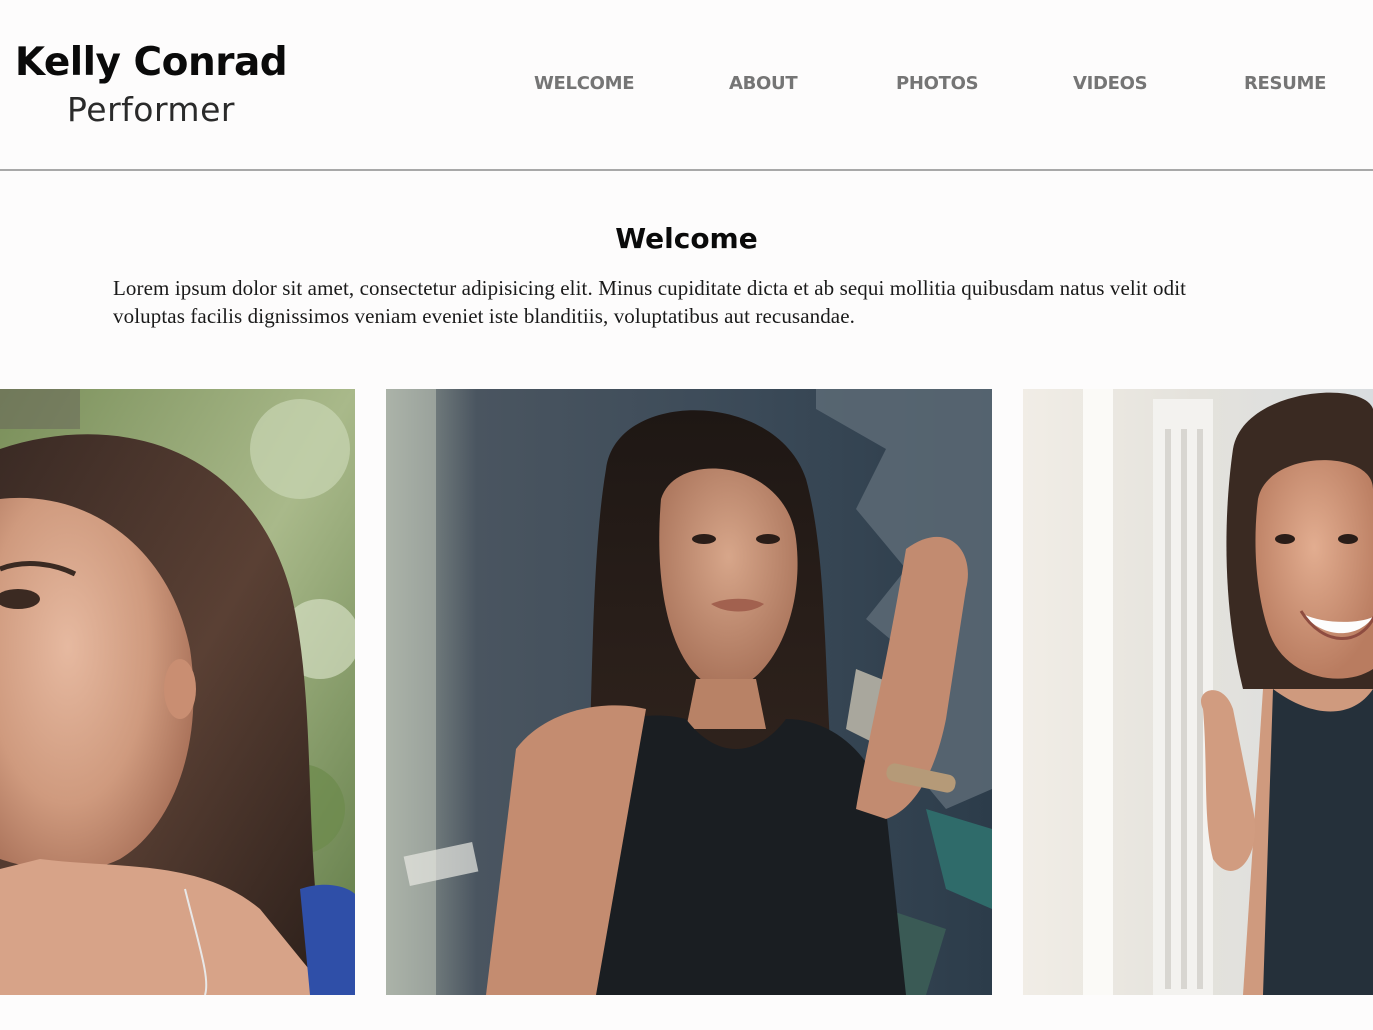 This screenshot has width=1373, height=1030. What do you see at coordinates (1285, 84) in the screenshot?
I see `nav-item-resume: RESUME` at bounding box center [1285, 84].